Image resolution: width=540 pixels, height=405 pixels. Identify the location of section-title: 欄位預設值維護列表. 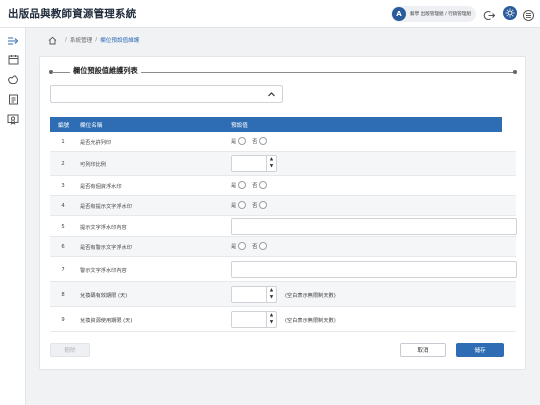
(105, 71).